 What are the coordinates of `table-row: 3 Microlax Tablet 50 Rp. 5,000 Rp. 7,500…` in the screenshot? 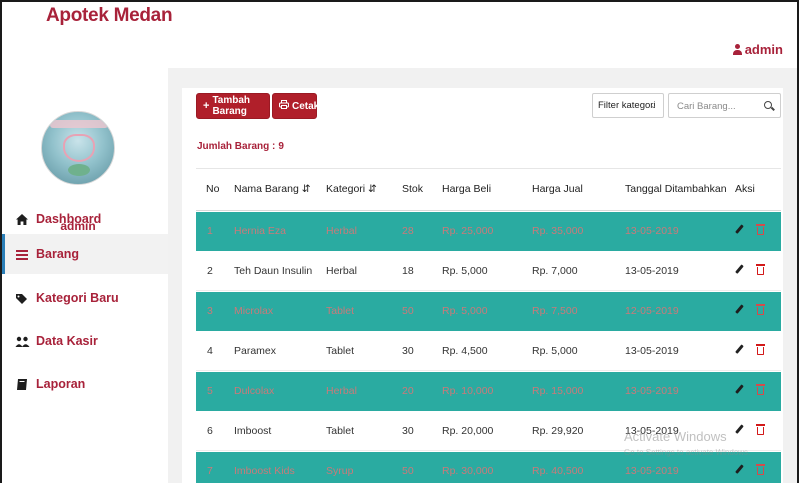 It's located at (488, 311).